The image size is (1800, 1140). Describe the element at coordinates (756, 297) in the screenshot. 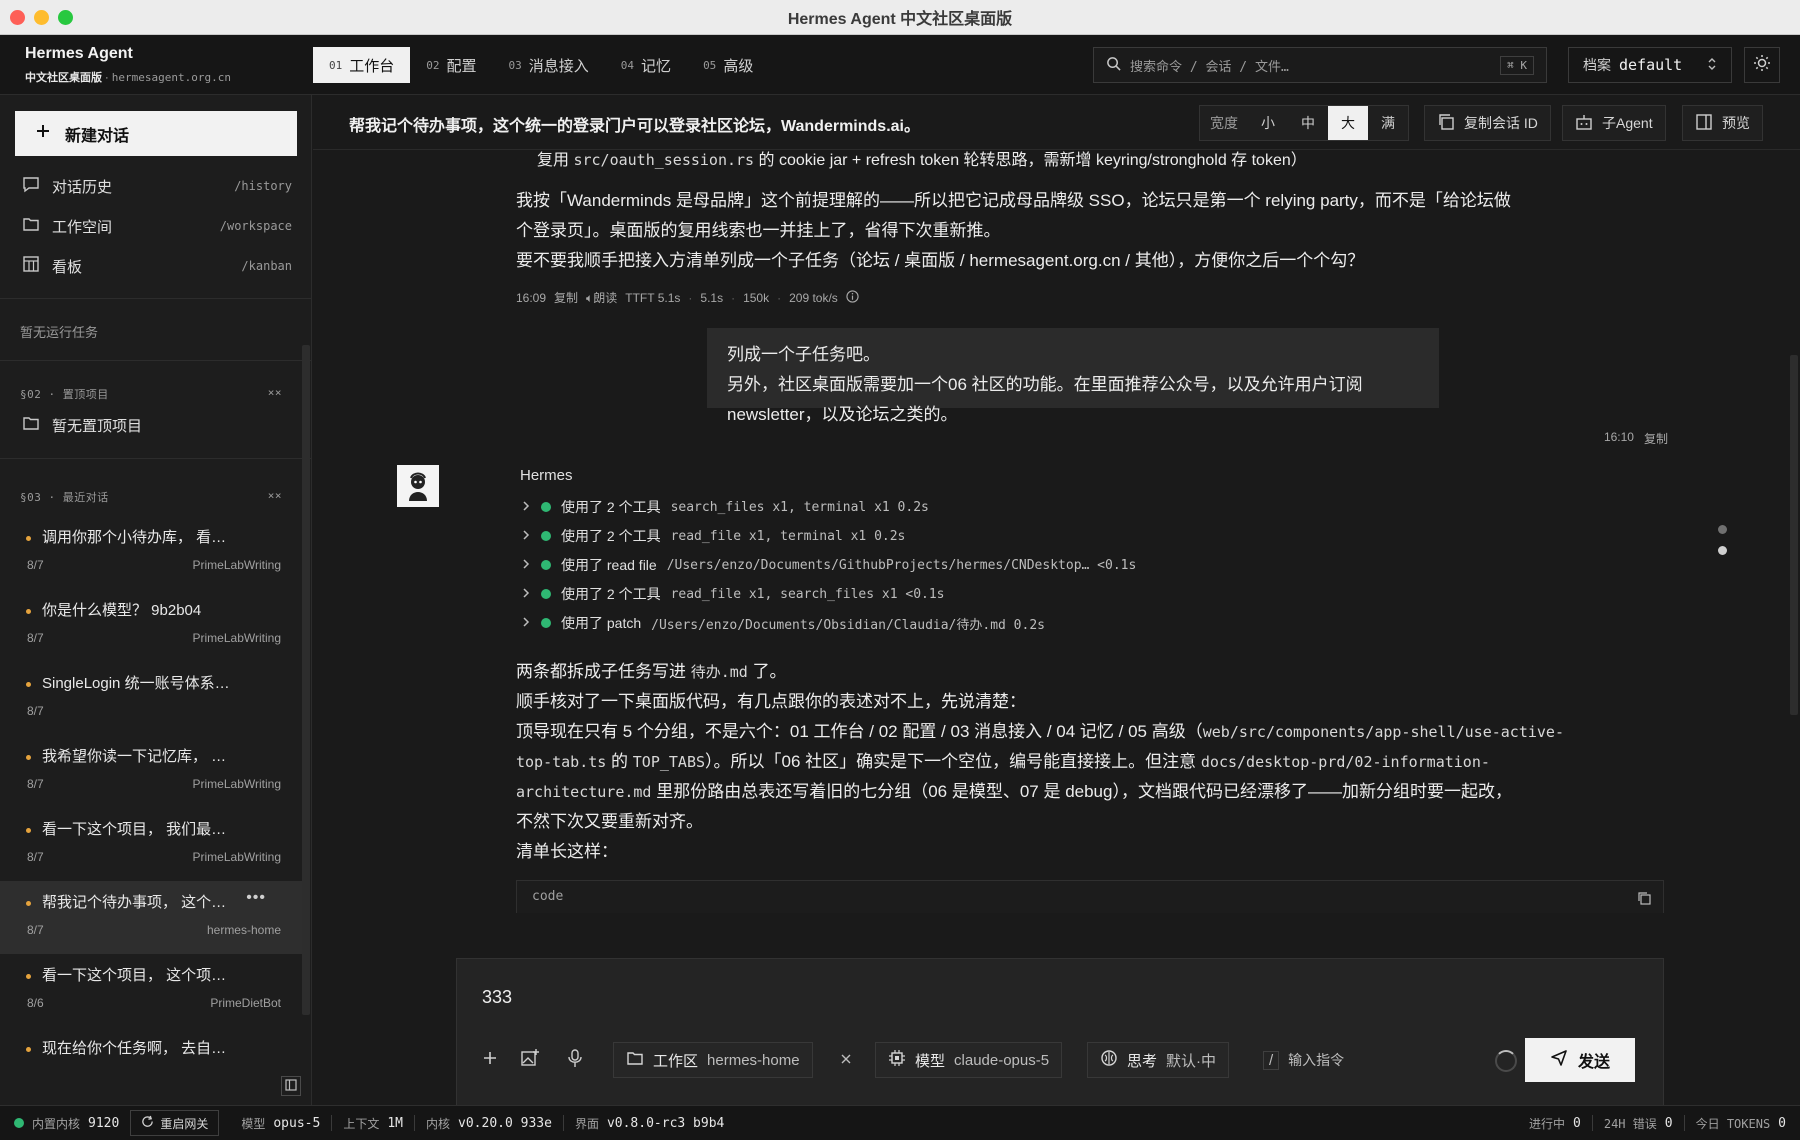

I see `tokens-stat: 150k` at that location.